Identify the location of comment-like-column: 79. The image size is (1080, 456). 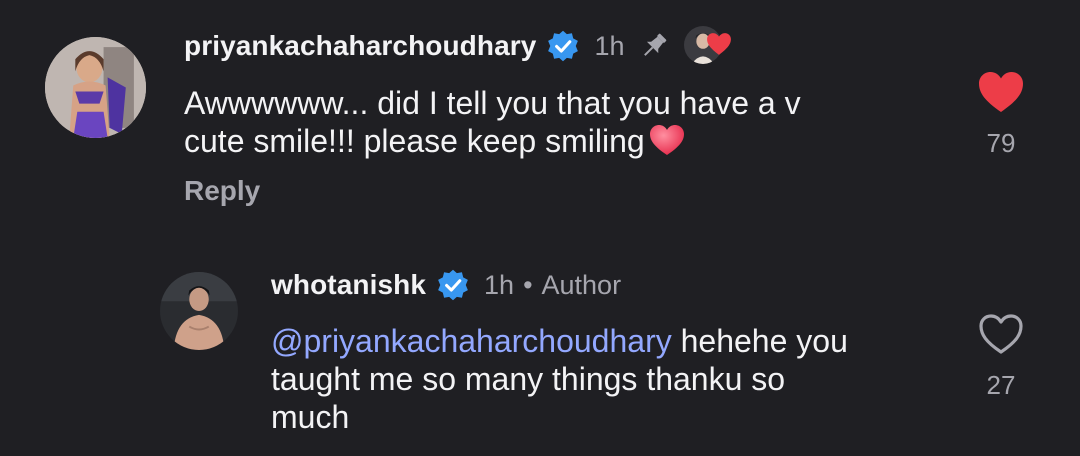
(1001, 114).